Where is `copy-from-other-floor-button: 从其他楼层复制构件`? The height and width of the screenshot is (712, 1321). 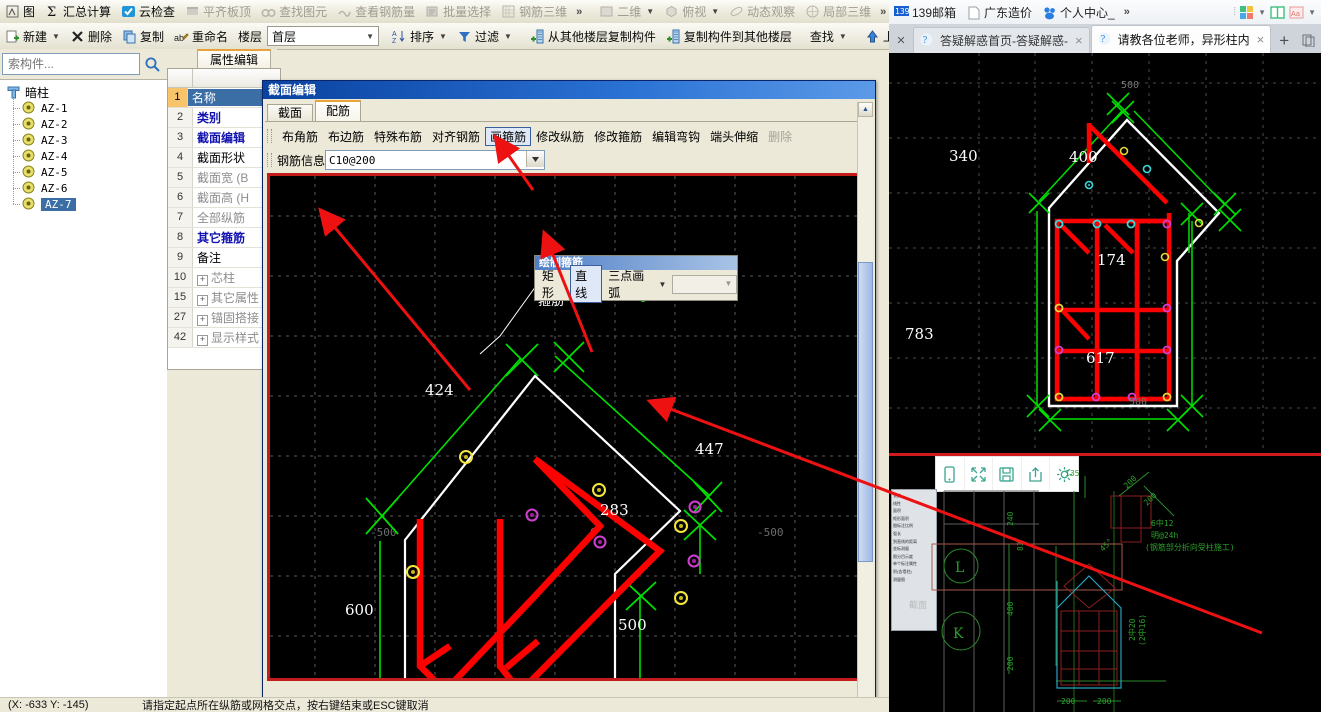
copy-from-other-floor-button: 从其他楼层复制构件 is located at coordinates (593, 36).